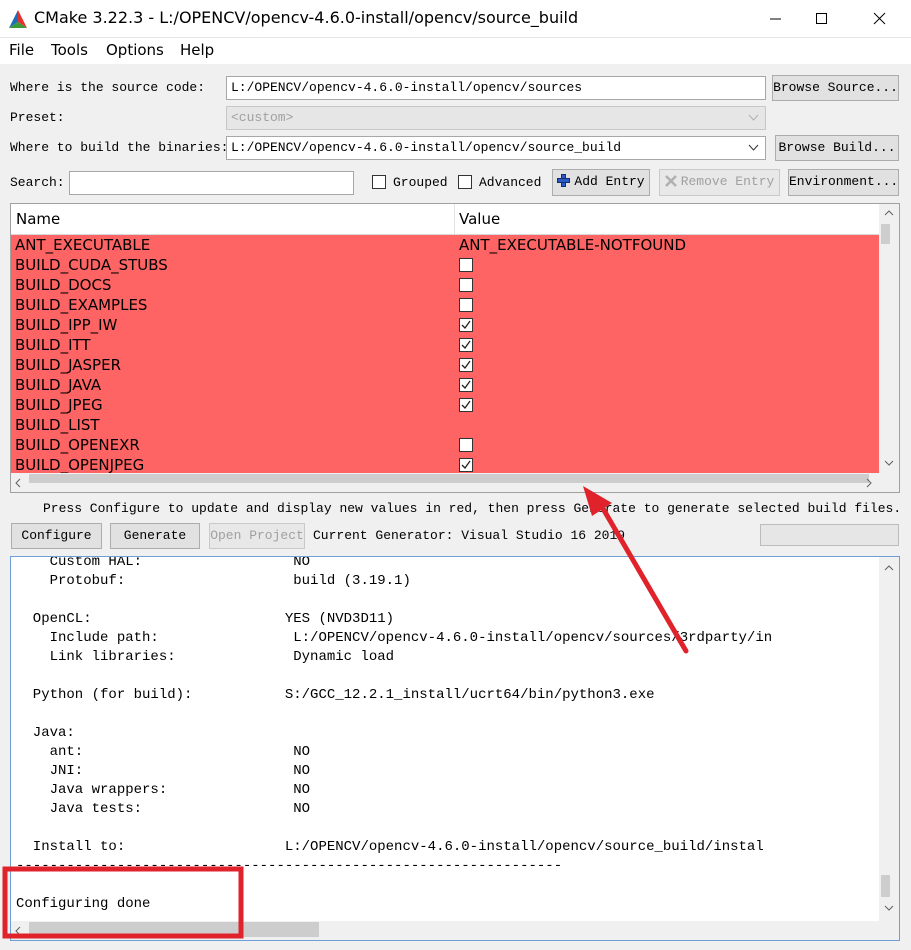  What do you see at coordinates (445, 245) in the screenshot?
I see `table-row: ANT_EXECUTABLE ANT_EXECUTABLE-NOTFOUND` at bounding box center [445, 245].